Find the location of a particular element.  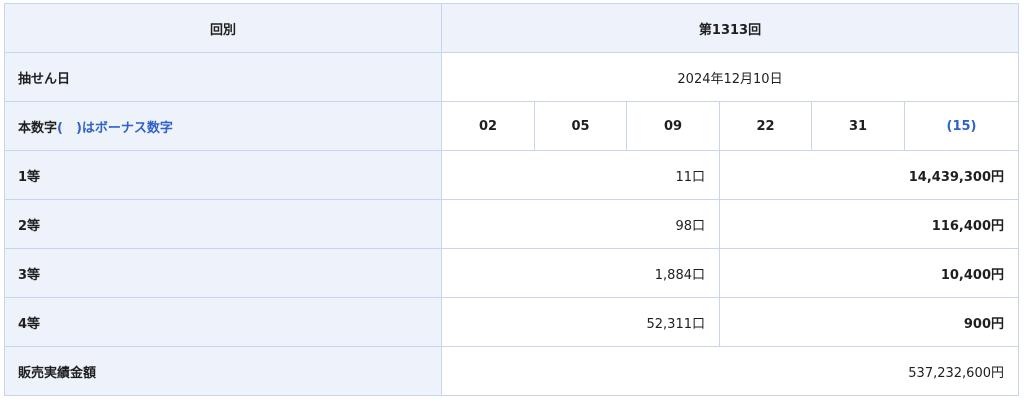

sales-label: 販売実績金額 is located at coordinates (223, 371).